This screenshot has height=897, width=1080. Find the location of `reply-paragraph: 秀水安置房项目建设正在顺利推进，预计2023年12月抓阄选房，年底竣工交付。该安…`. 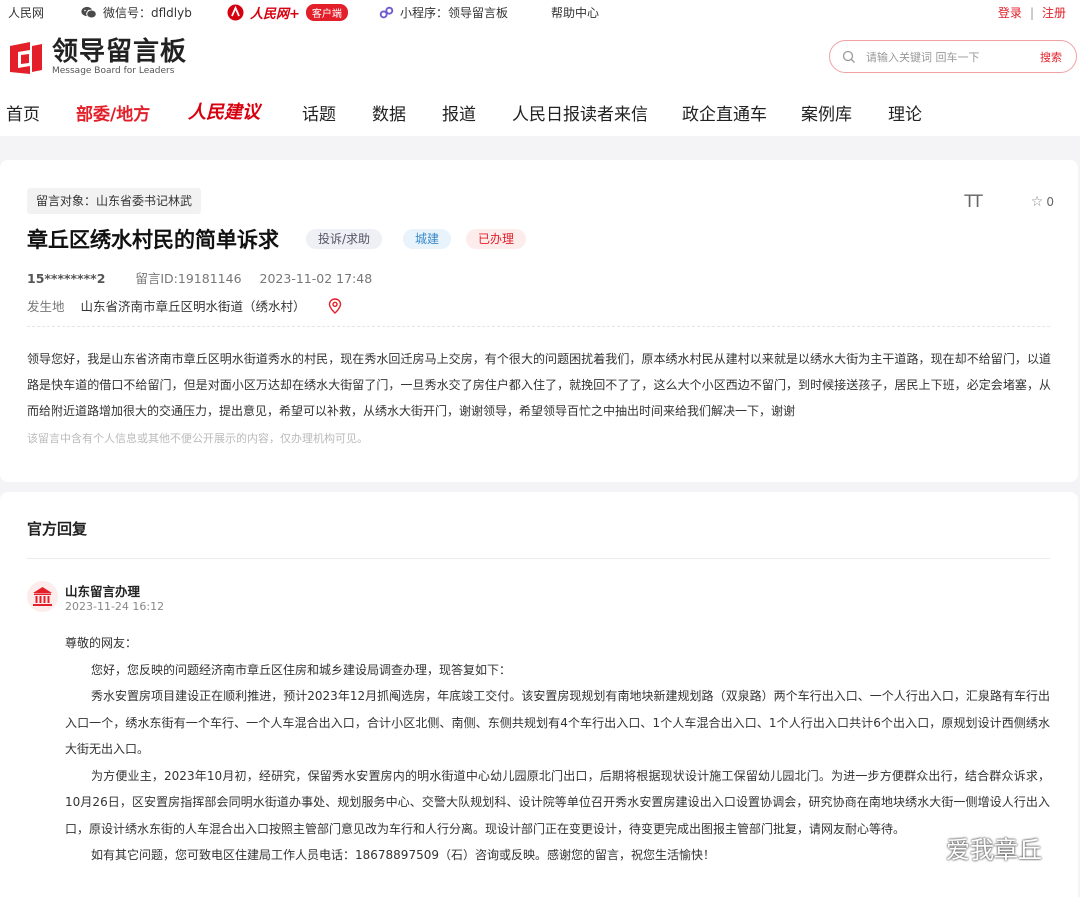

reply-paragraph: 秀水安置房项目建设正在顺利推进，预计2023年12月抓阄选房，年底竣工交付。该安… is located at coordinates (557, 722).